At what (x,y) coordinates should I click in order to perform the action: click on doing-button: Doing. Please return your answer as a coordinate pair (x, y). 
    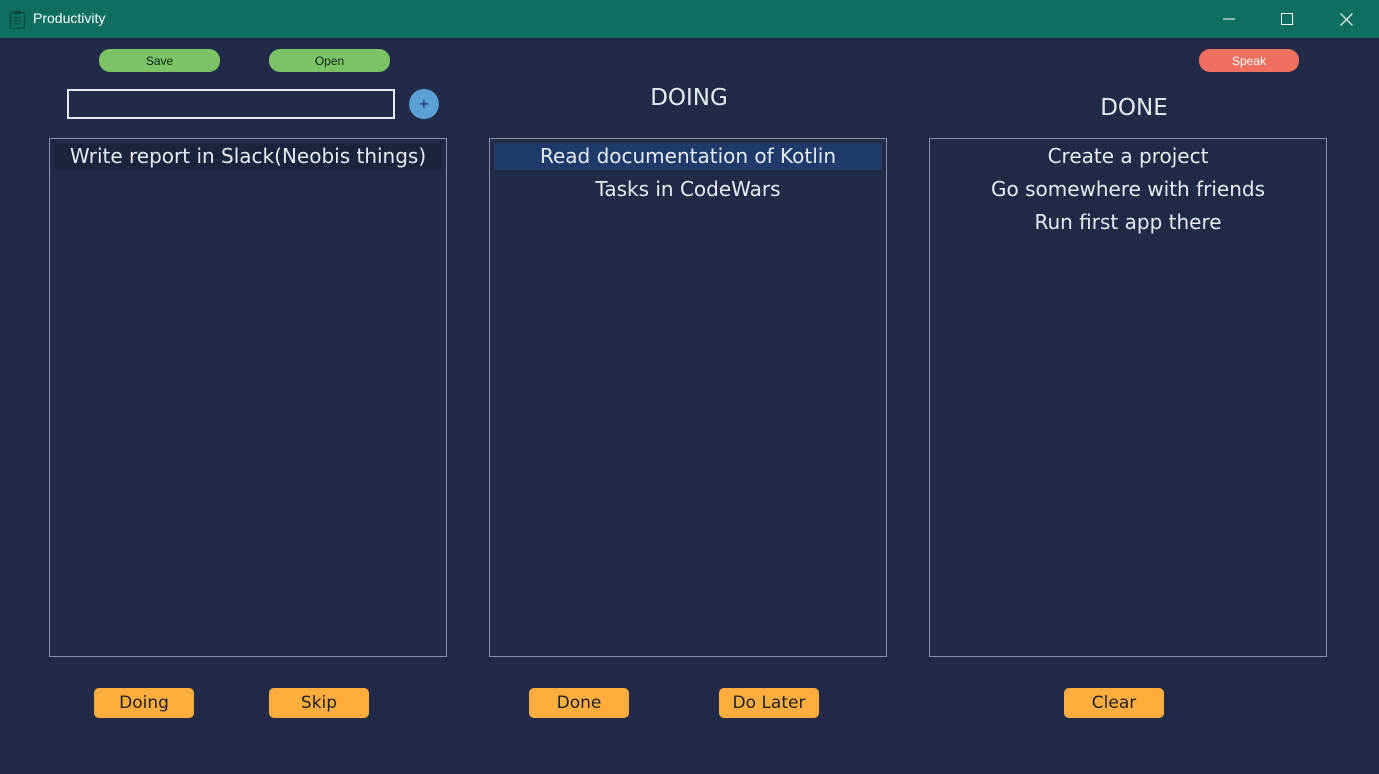
    Looking at the image, I should click on (144, 703).